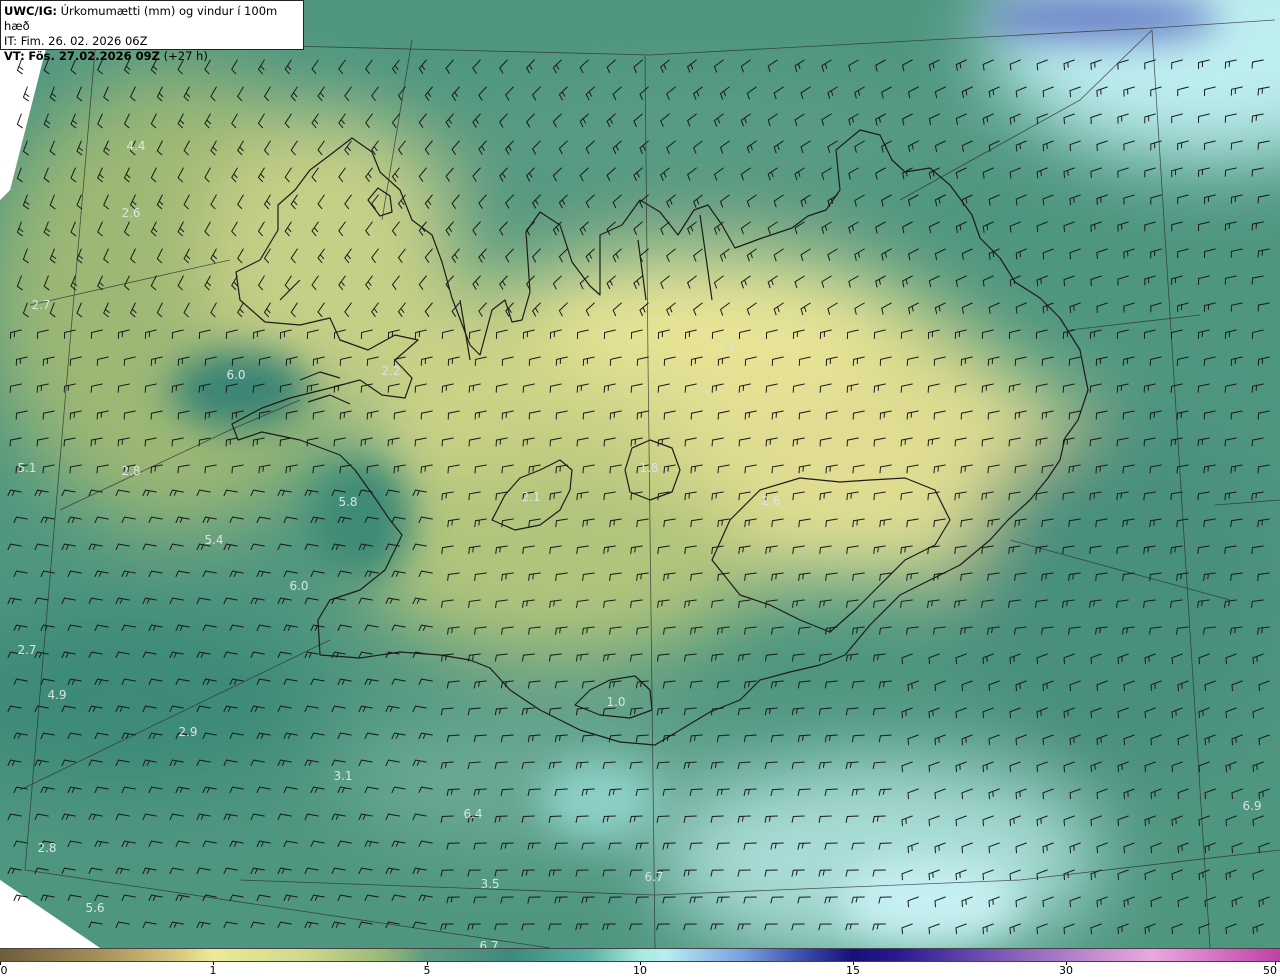 This screenshot has height=978, width=1280. I want to click on precip-value-label: 1.8, so click(649, 468).